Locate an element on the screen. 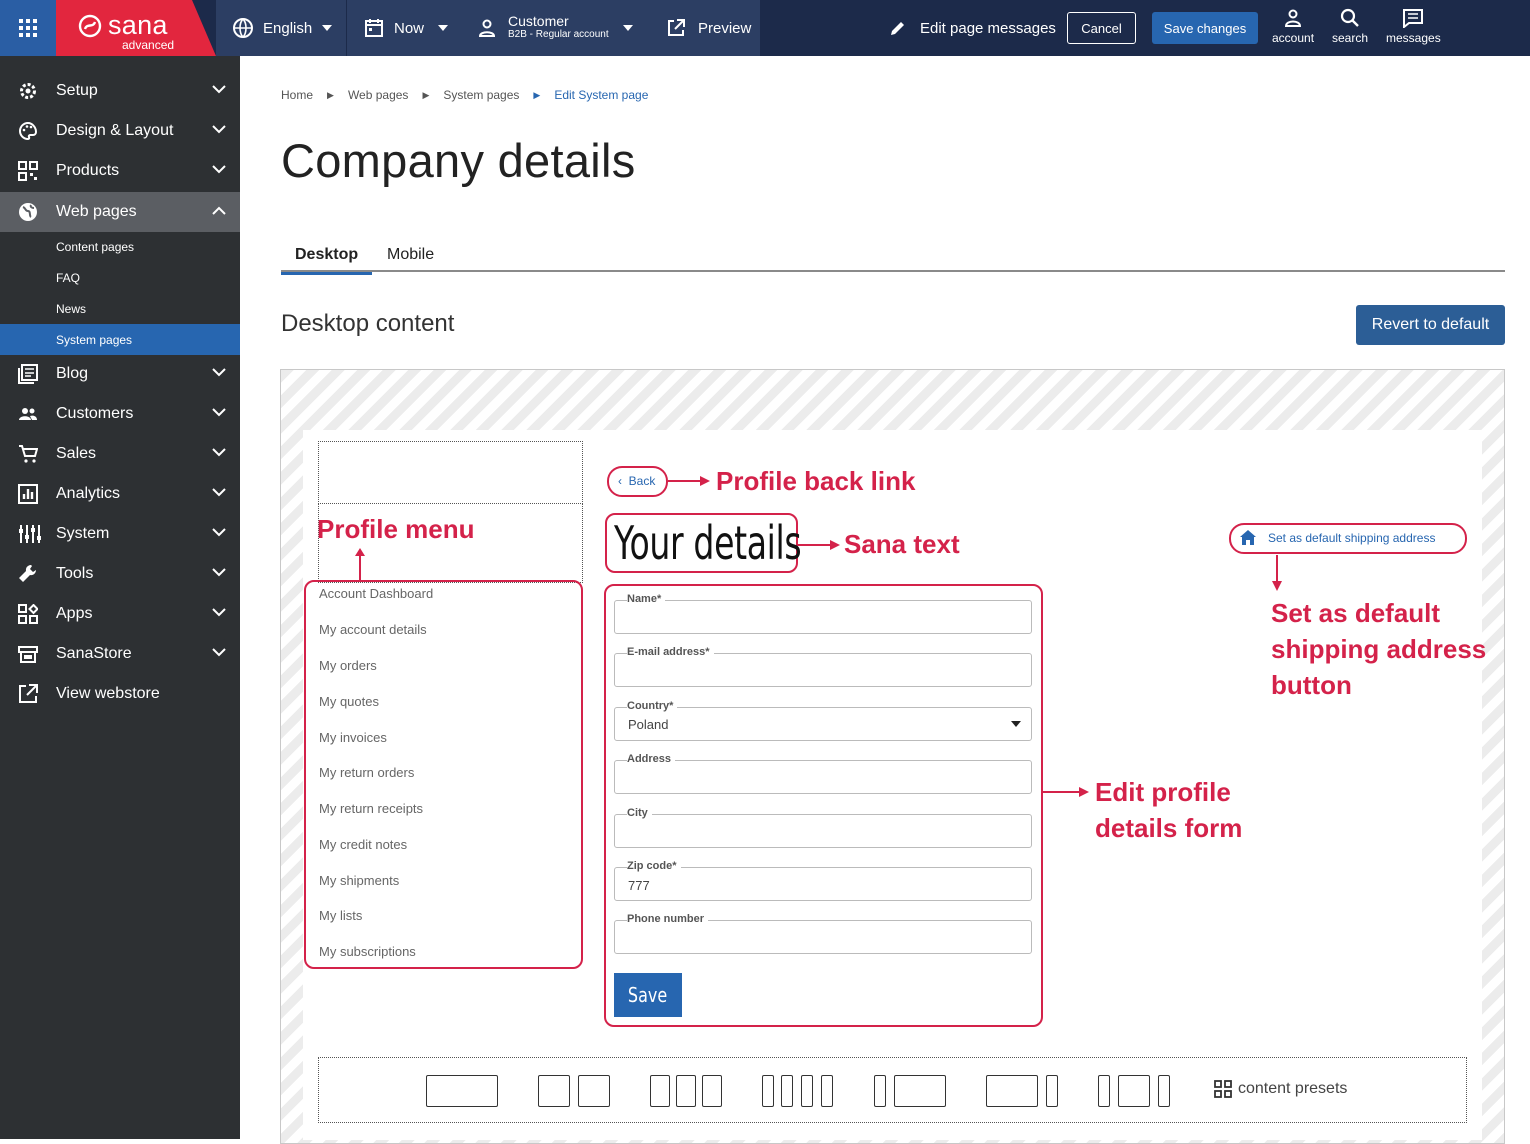 Image resolution: width=1530 pixels, height=1144 pixels. sidebar-item-tools: Tools is located at coordinates (120, 574).